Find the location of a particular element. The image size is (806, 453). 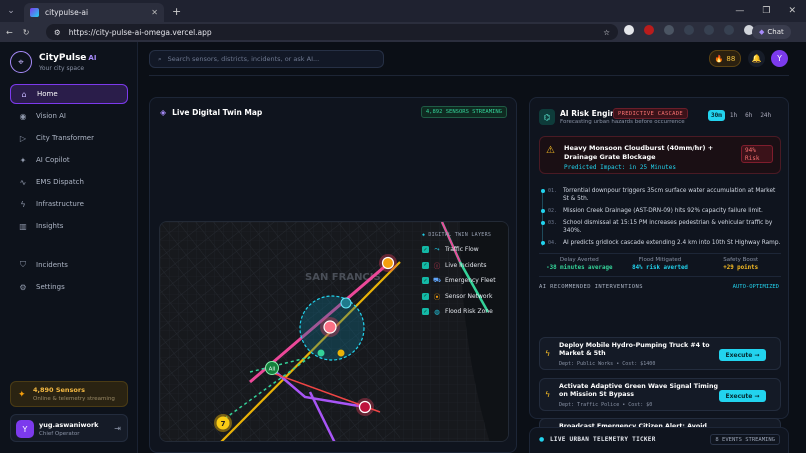

new-tab-plus-icon: + is located at coordinates (176, 11).